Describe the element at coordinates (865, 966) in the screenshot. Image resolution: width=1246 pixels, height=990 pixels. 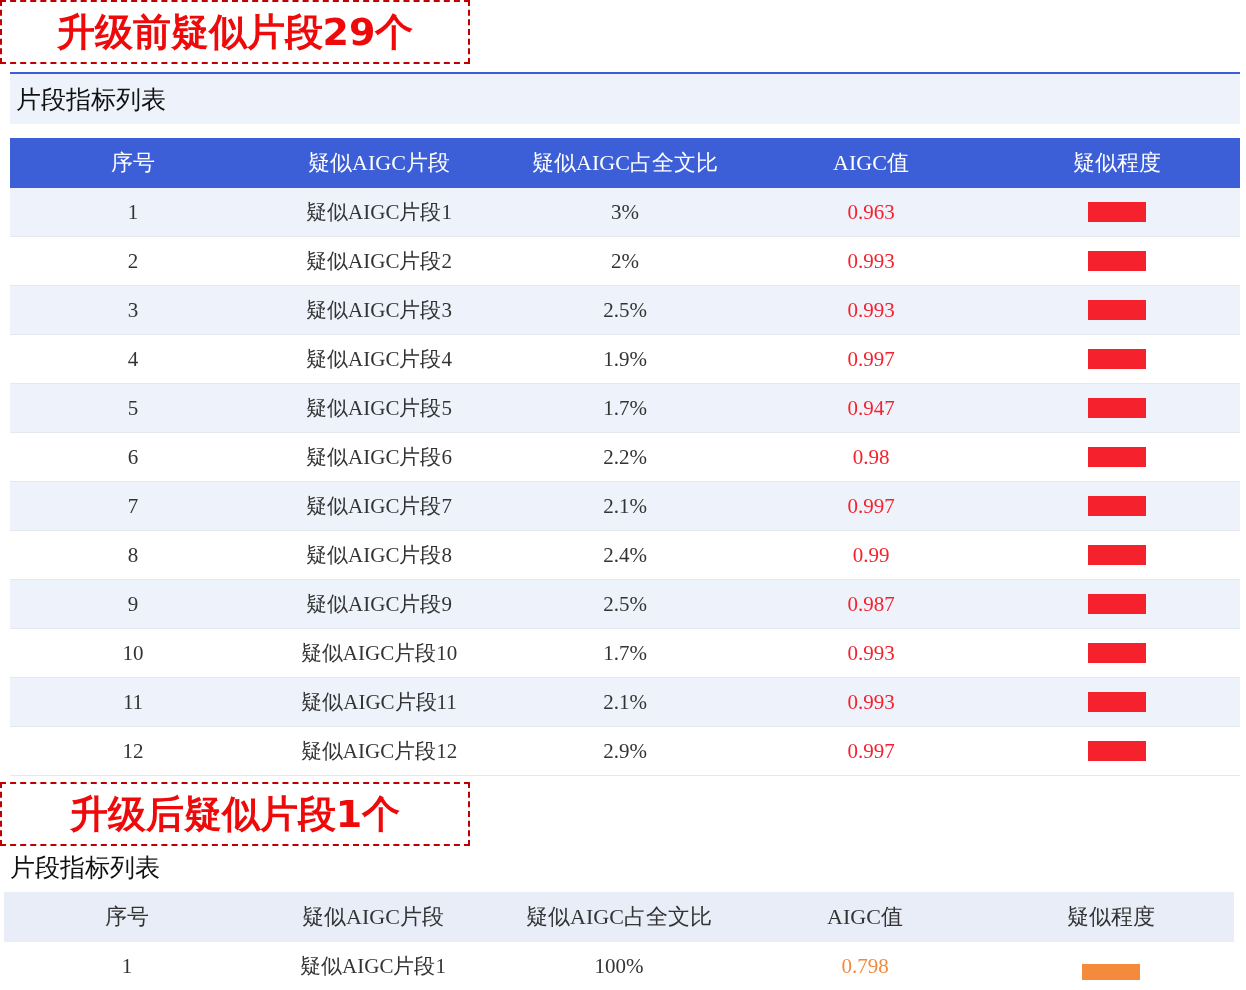
I see `aigc-value: 0.798` at that location.